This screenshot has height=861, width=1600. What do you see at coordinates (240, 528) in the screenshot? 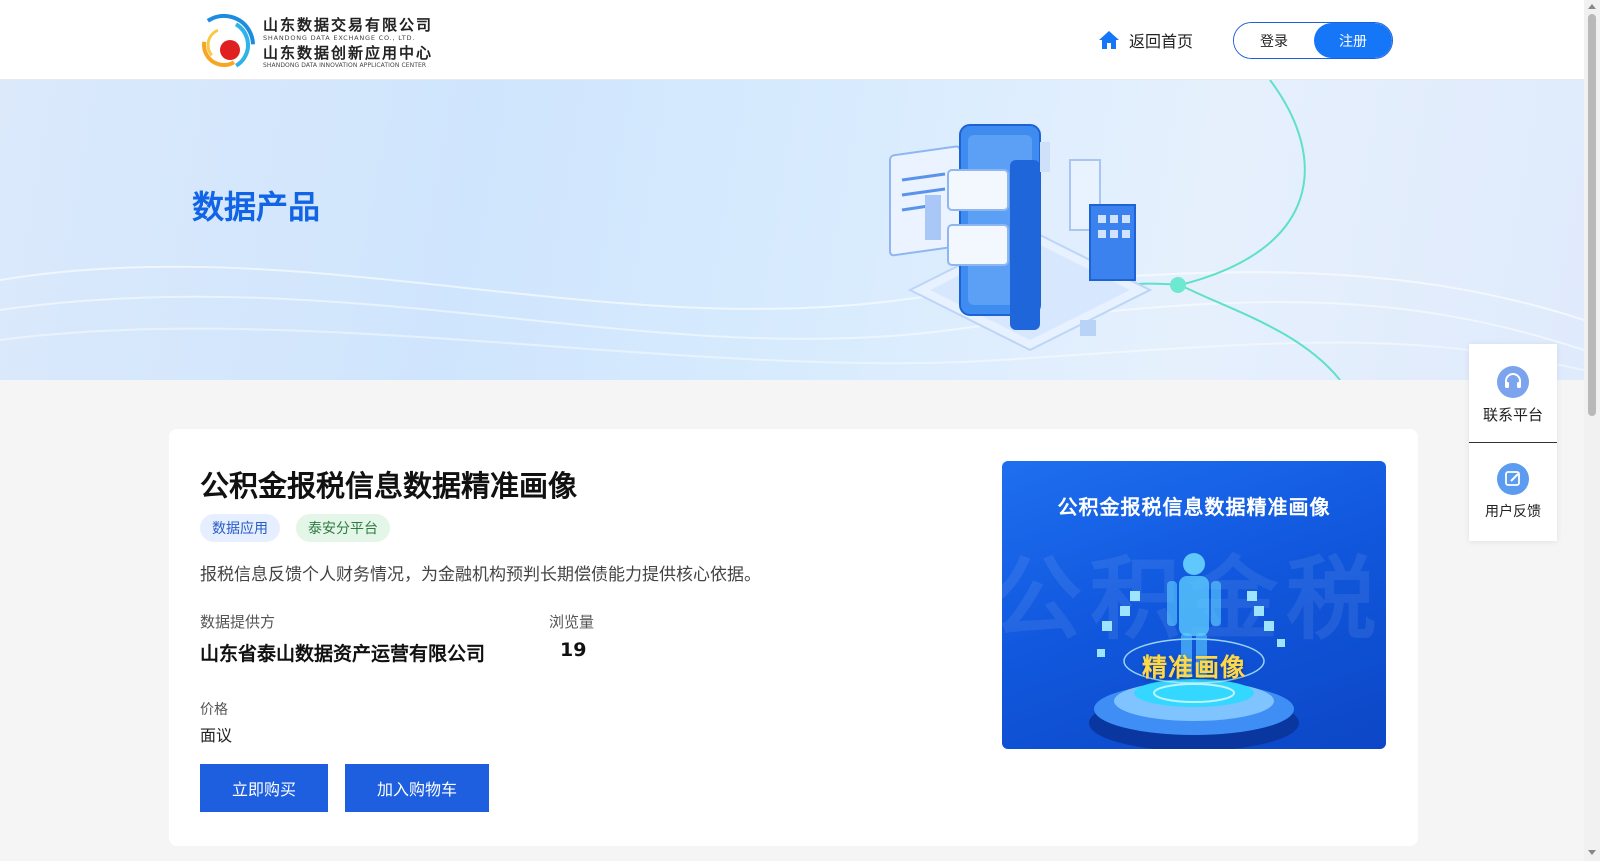
I see `tag-category: 数据应用` at bounding box center [240, 528].